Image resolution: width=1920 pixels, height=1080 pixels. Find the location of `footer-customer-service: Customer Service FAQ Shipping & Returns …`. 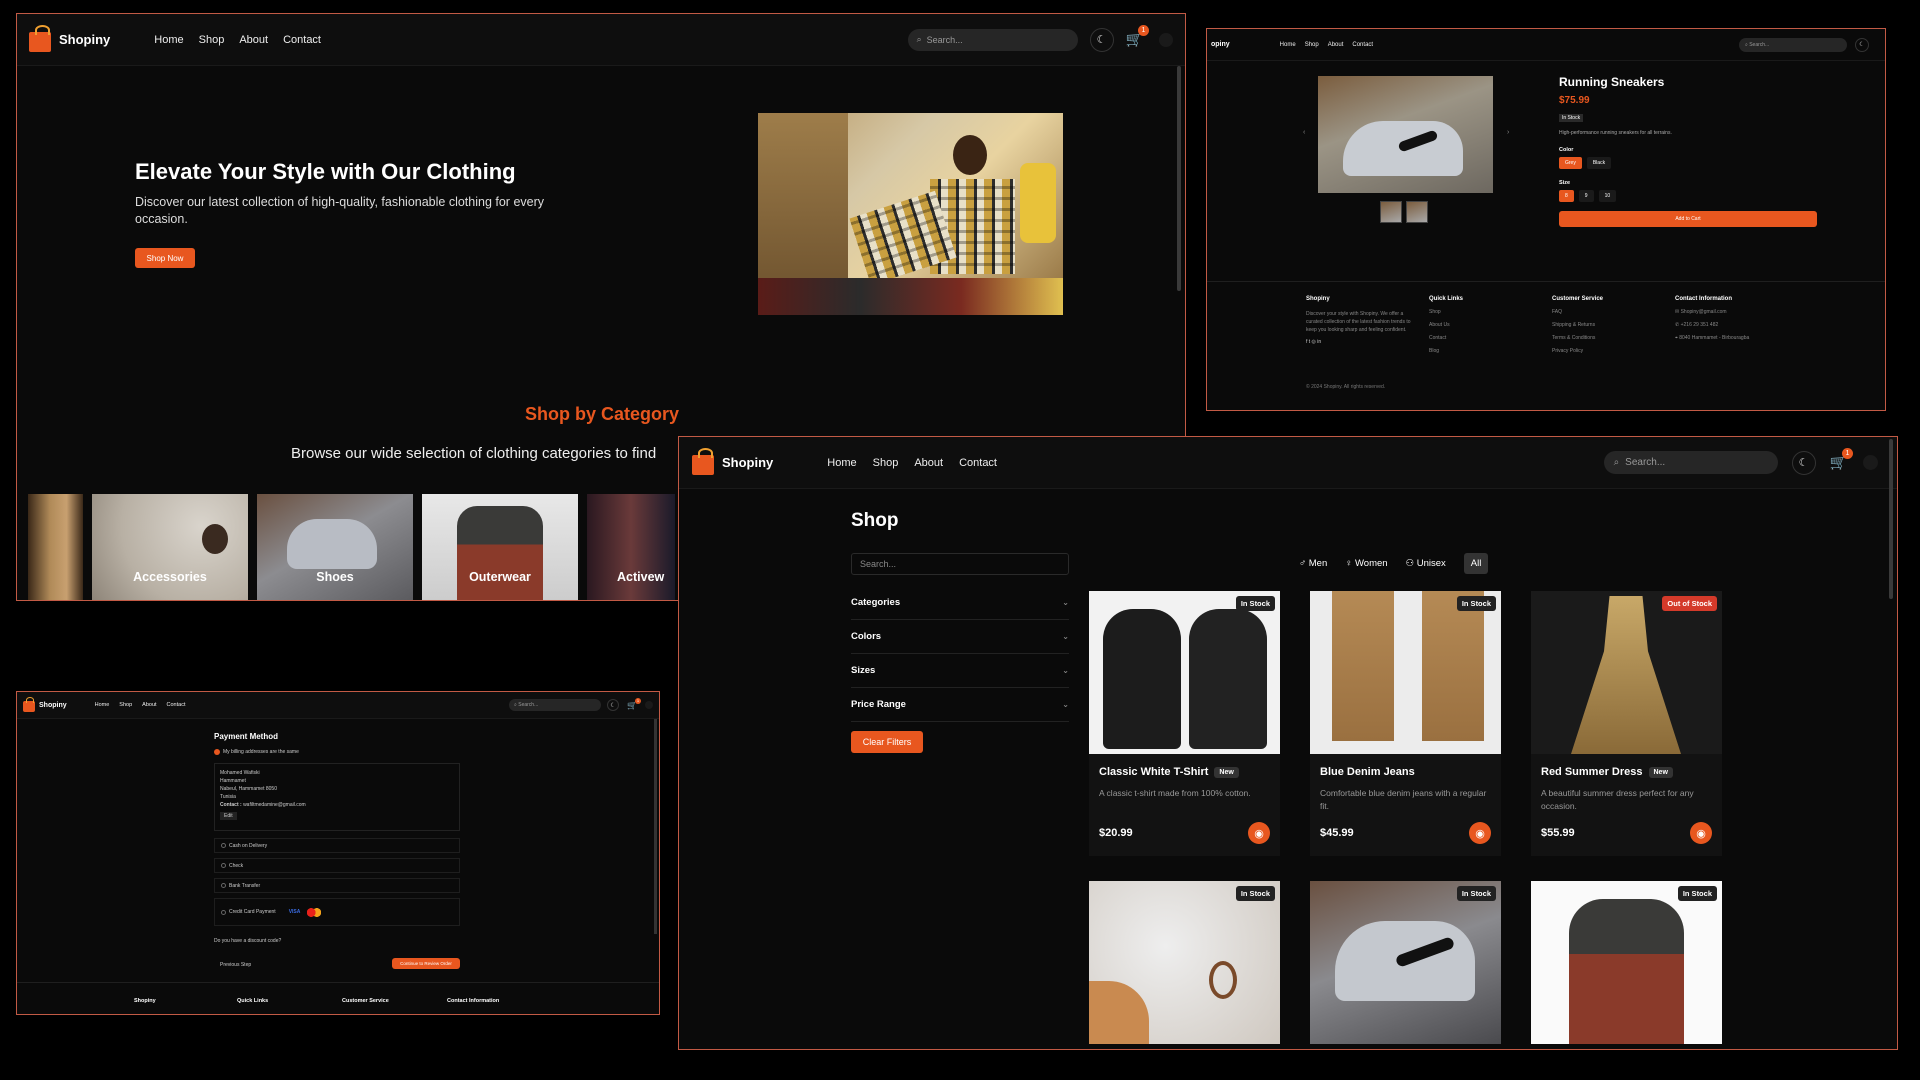

footer-customer-service: Customer Service FAQ Shipping & Returns … is located at coordinates (1578, 325).